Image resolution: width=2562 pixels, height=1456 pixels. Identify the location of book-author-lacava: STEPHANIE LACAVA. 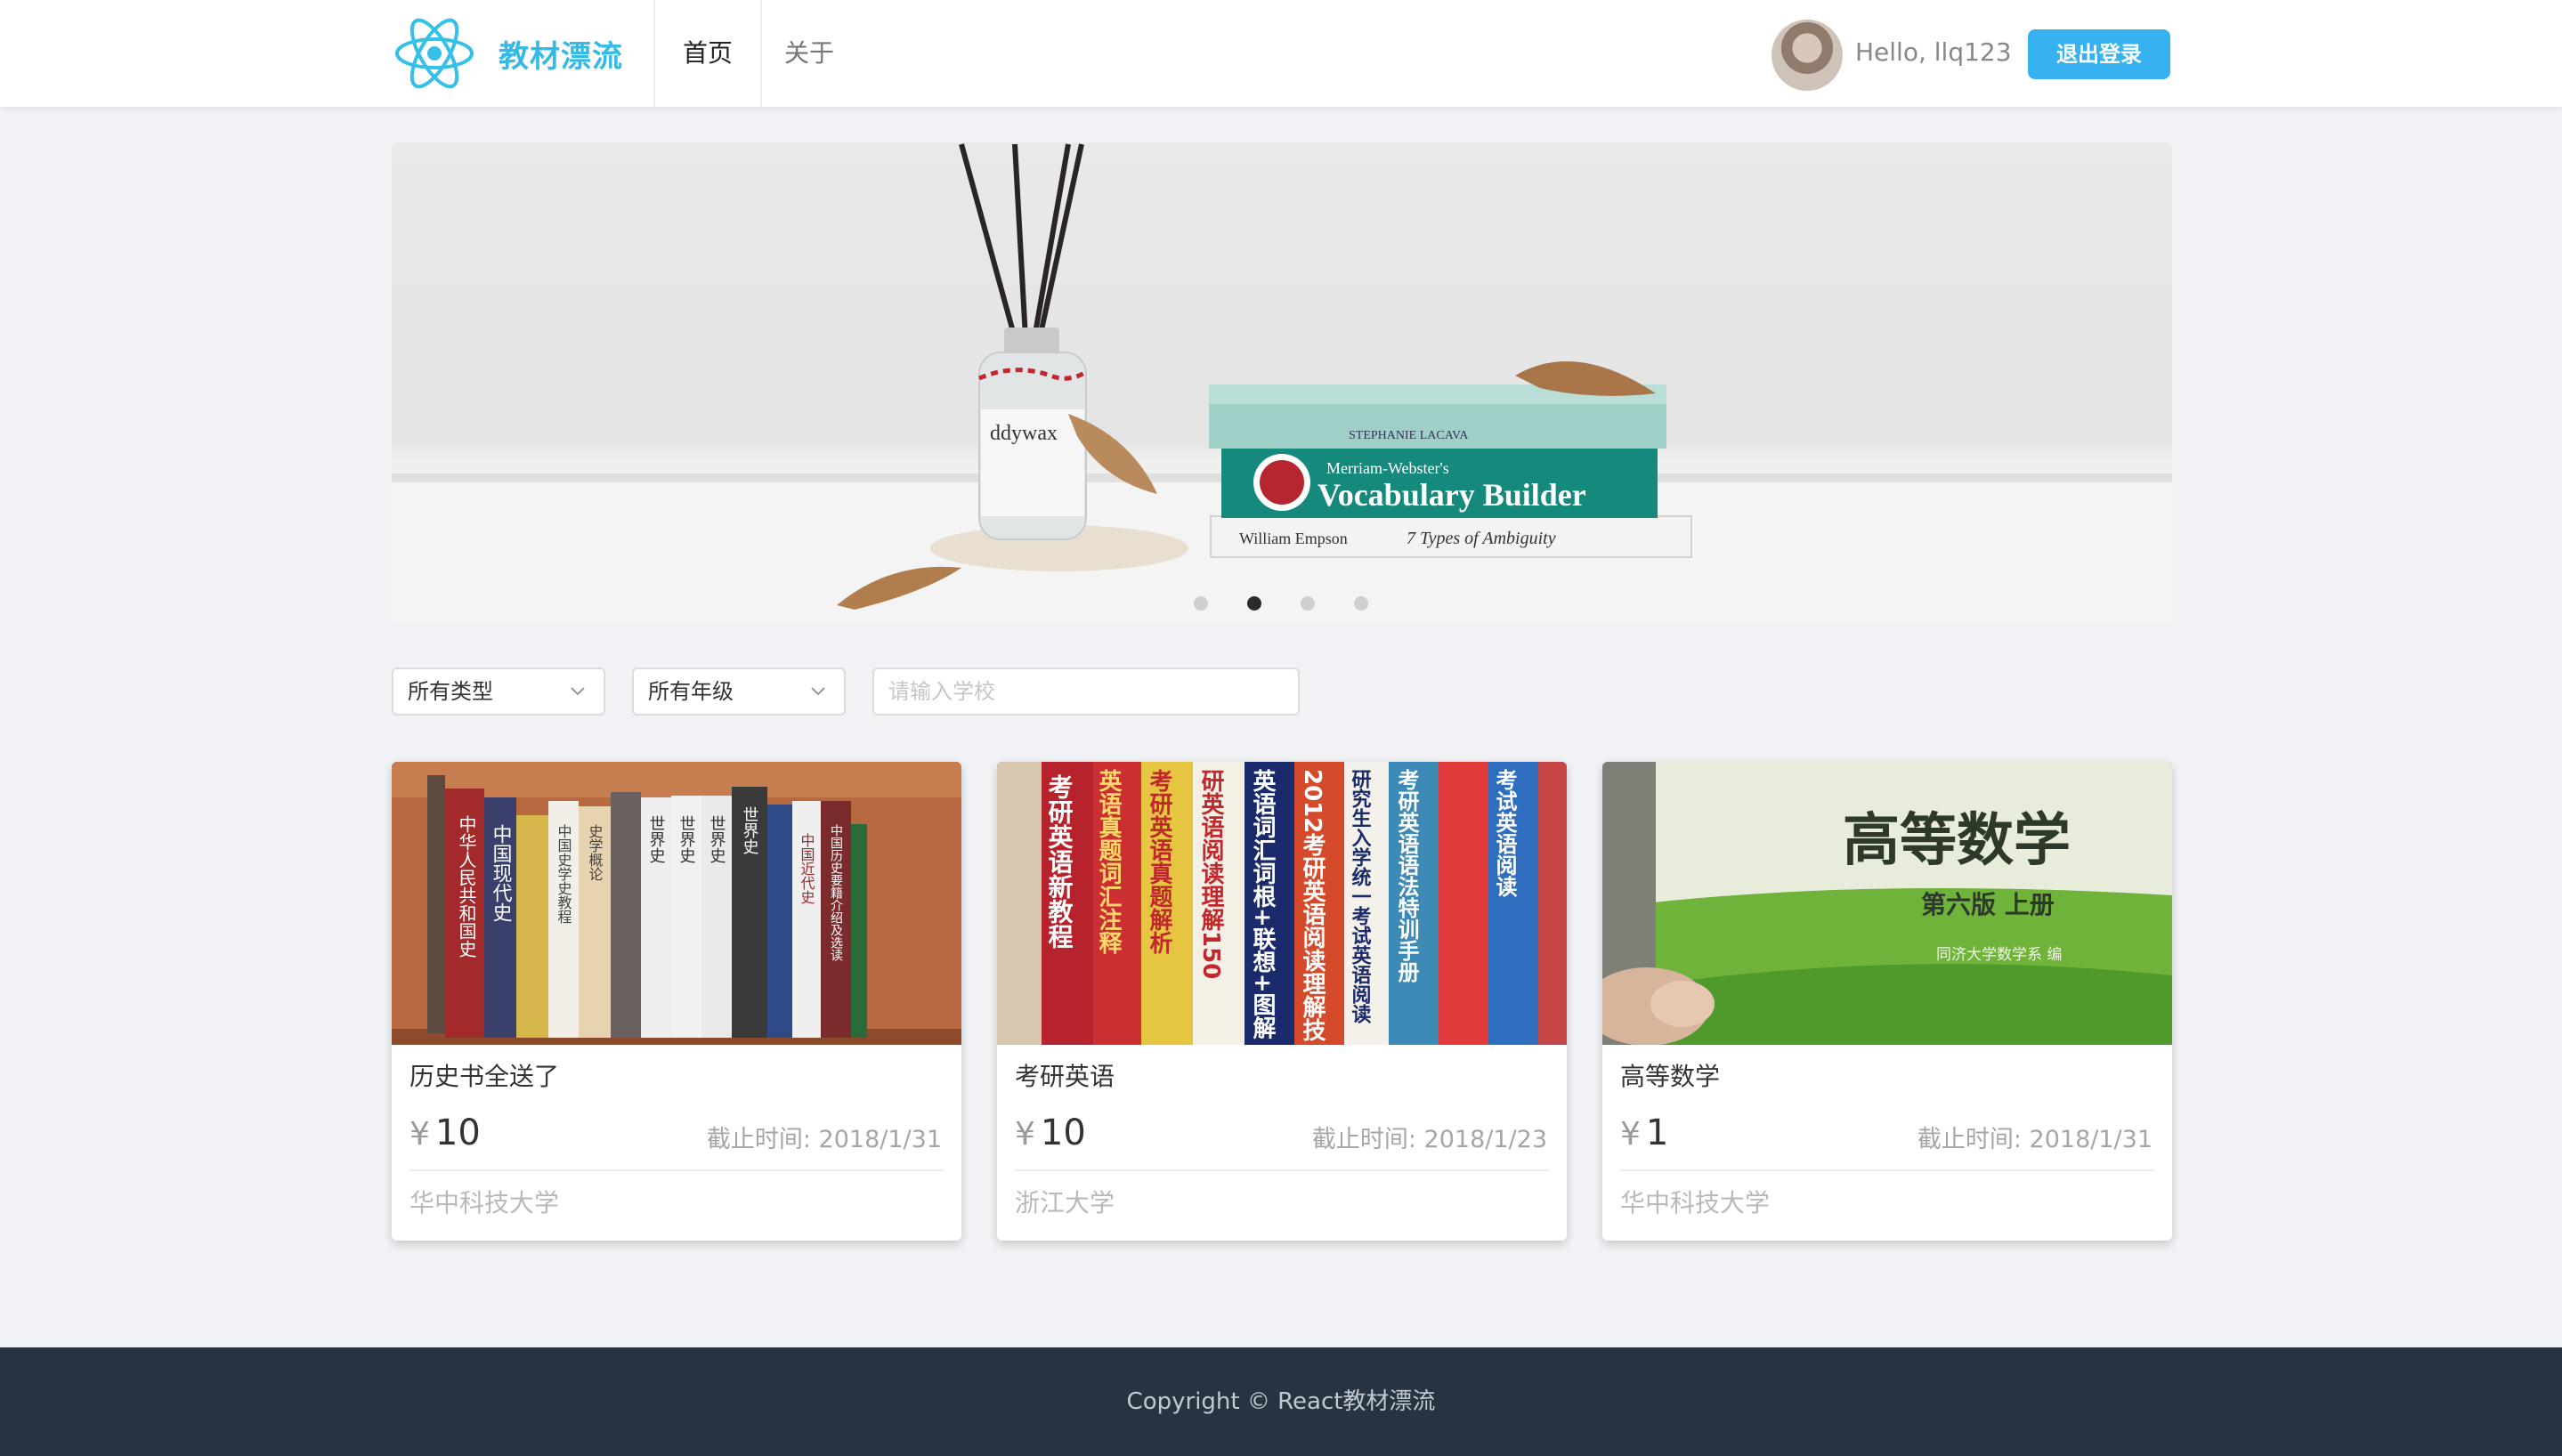
(1409, 435).